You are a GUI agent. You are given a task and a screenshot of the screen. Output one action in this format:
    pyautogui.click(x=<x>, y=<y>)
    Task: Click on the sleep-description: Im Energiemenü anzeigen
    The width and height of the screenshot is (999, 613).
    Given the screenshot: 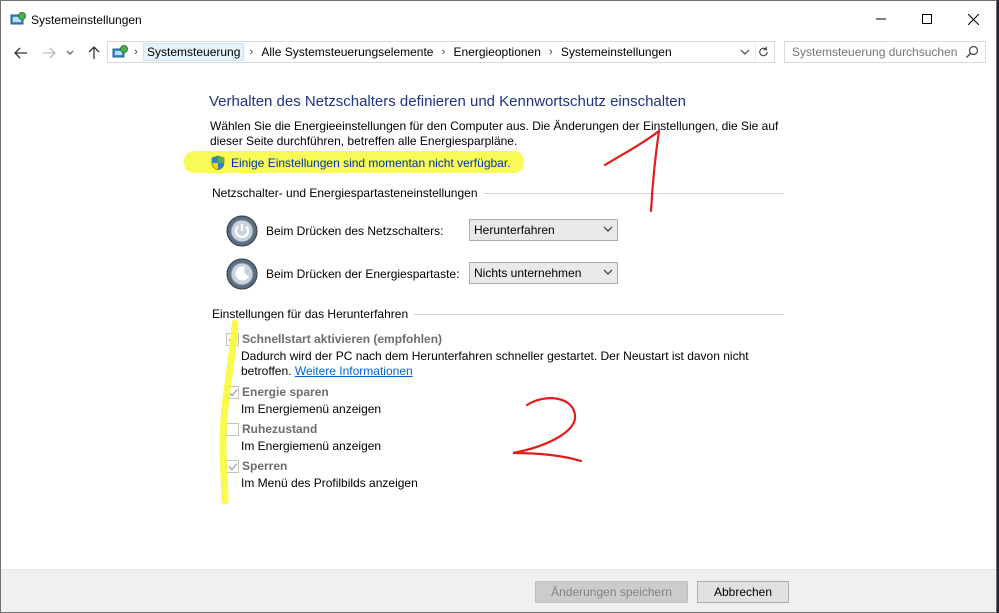 What is the action you would take?
    pyautogui.click(x=311, y=409)
    